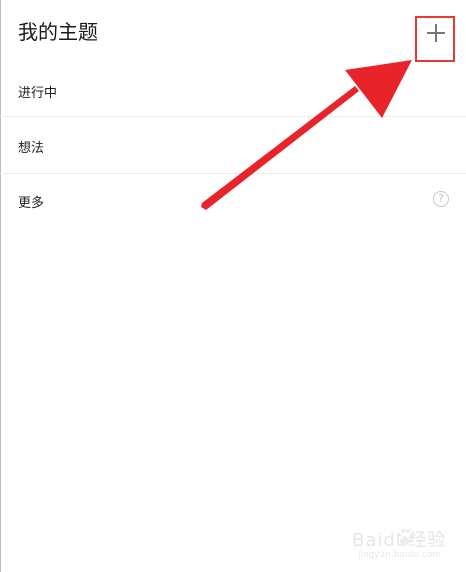 This screenshot has height=572, width=466. What do you see at coordinates (233, 92) in the screenshot?
I see `menu-item-in-progress: 进行中` at bounding box center [233, 92].